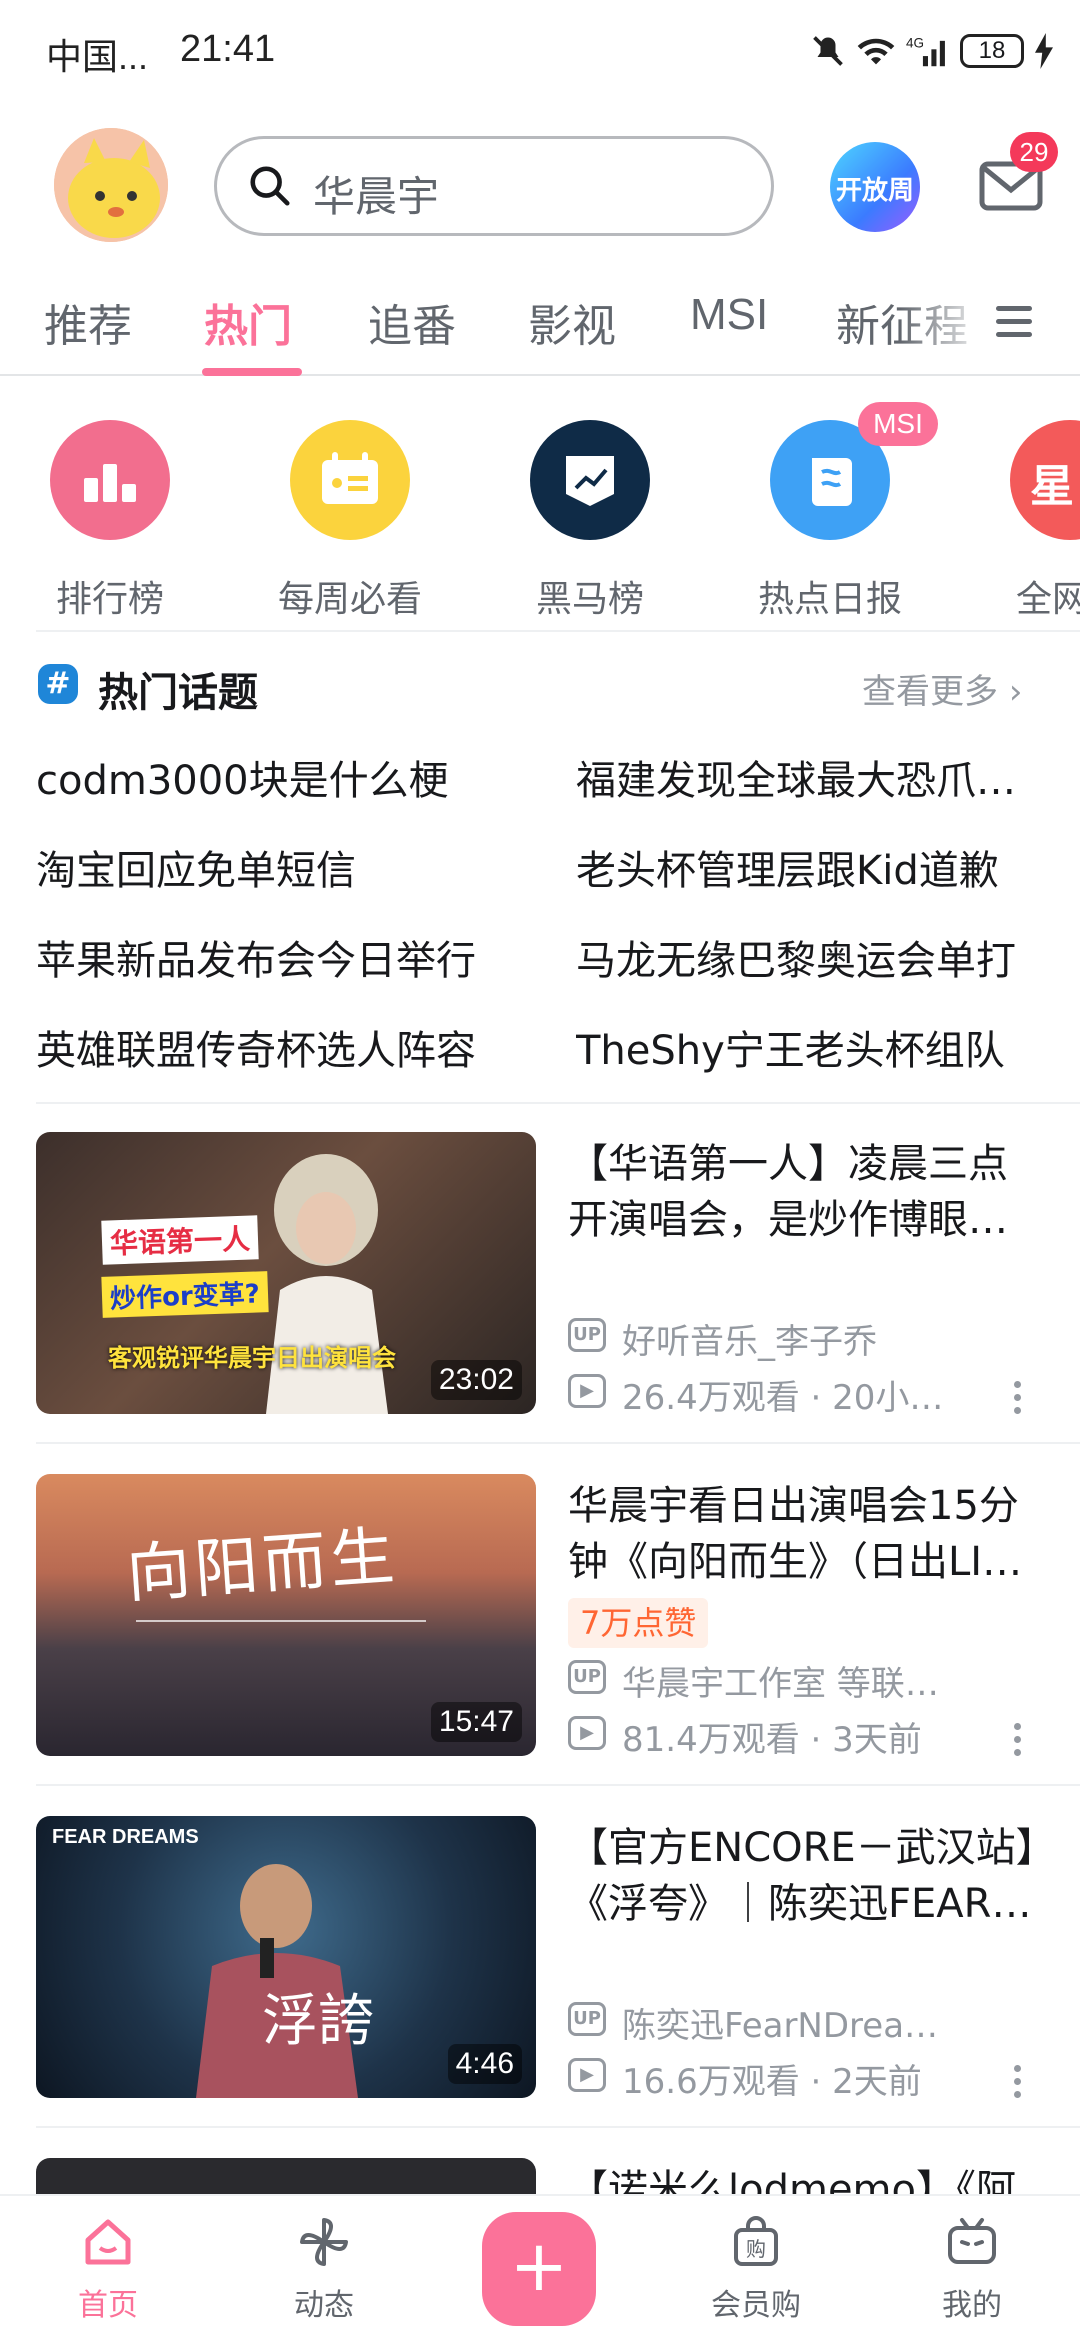 Image resolution: width=1080 pixels, height=2340 pixels. Describe the element at coordinates (729, 315) in the screenshot. I see `tab-msi: MSI` at that location.